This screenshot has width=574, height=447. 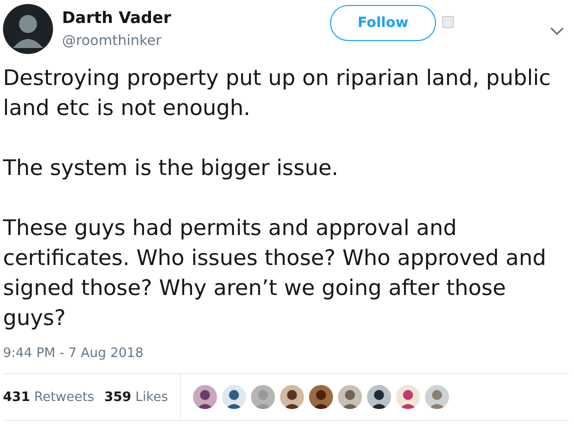 I want to click on author-handle: @roomthinker, so click(x=112, y=41).